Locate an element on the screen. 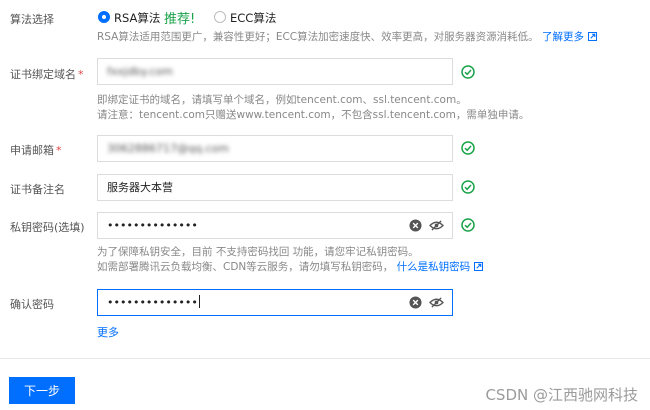  remark-input: 服务器大本营 is located at coordinates (275, 187).